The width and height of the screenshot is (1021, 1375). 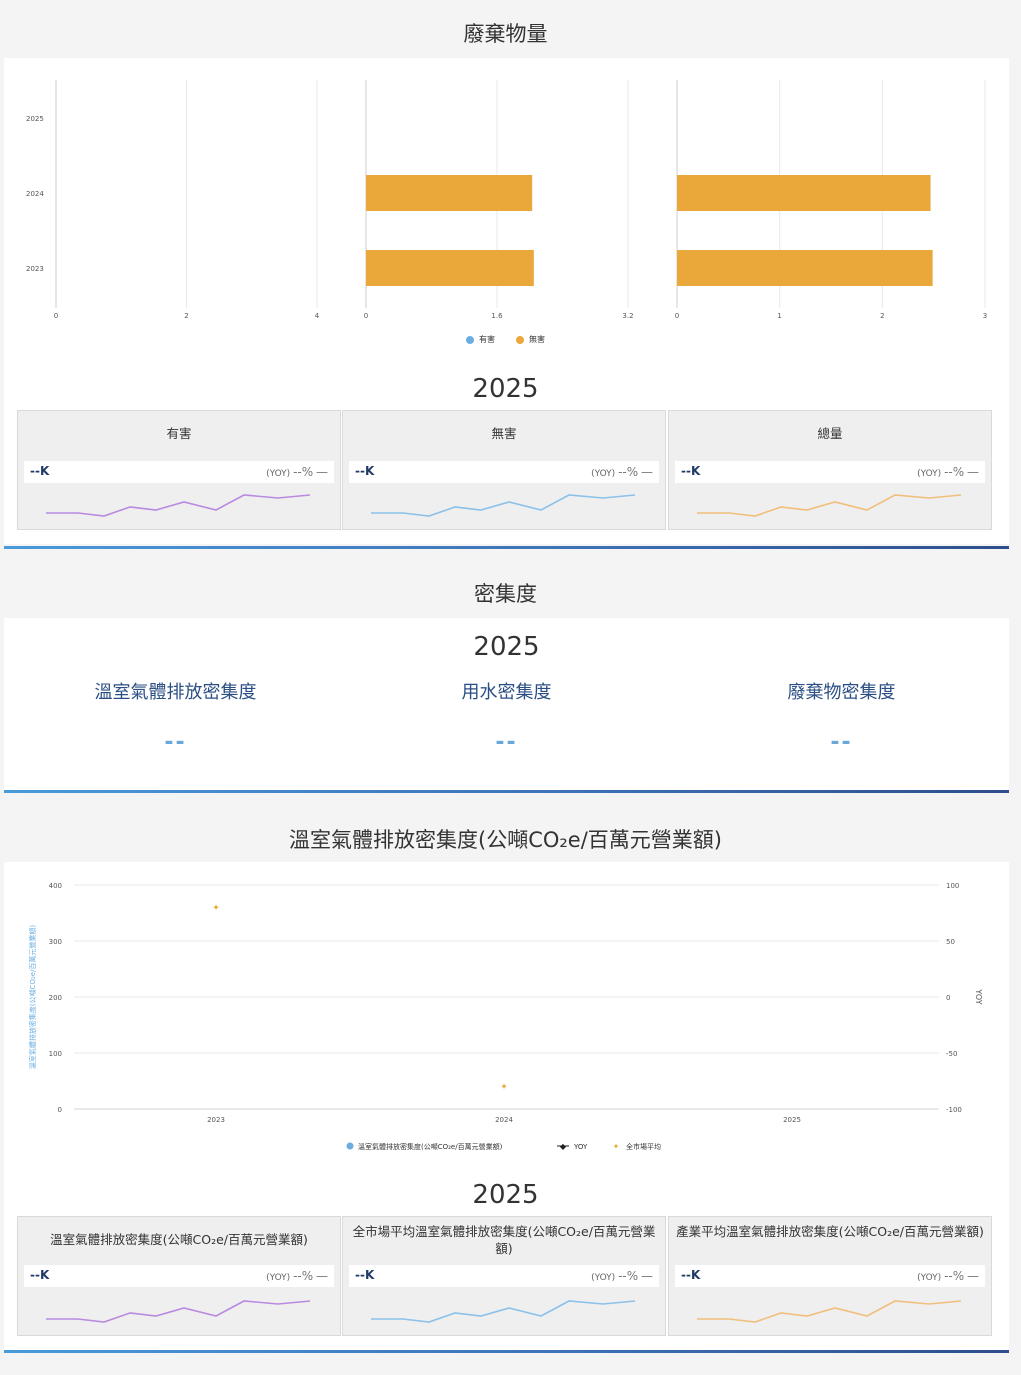 What do you see at coordinates (55, 1054) in the screenshot?
I see `y-tick-label: 100` at bounding box center [55, 1054].